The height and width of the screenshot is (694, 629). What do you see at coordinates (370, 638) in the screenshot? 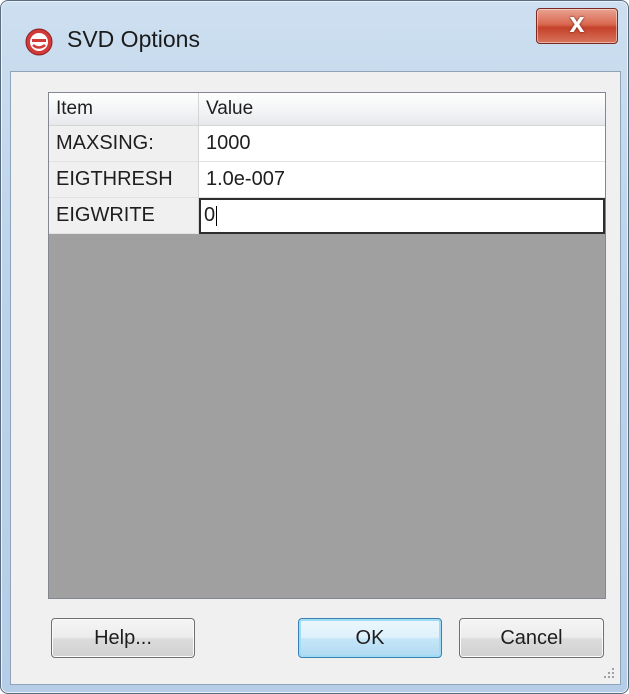
I see `ok-button: OK` at bounding box center [370, 638].